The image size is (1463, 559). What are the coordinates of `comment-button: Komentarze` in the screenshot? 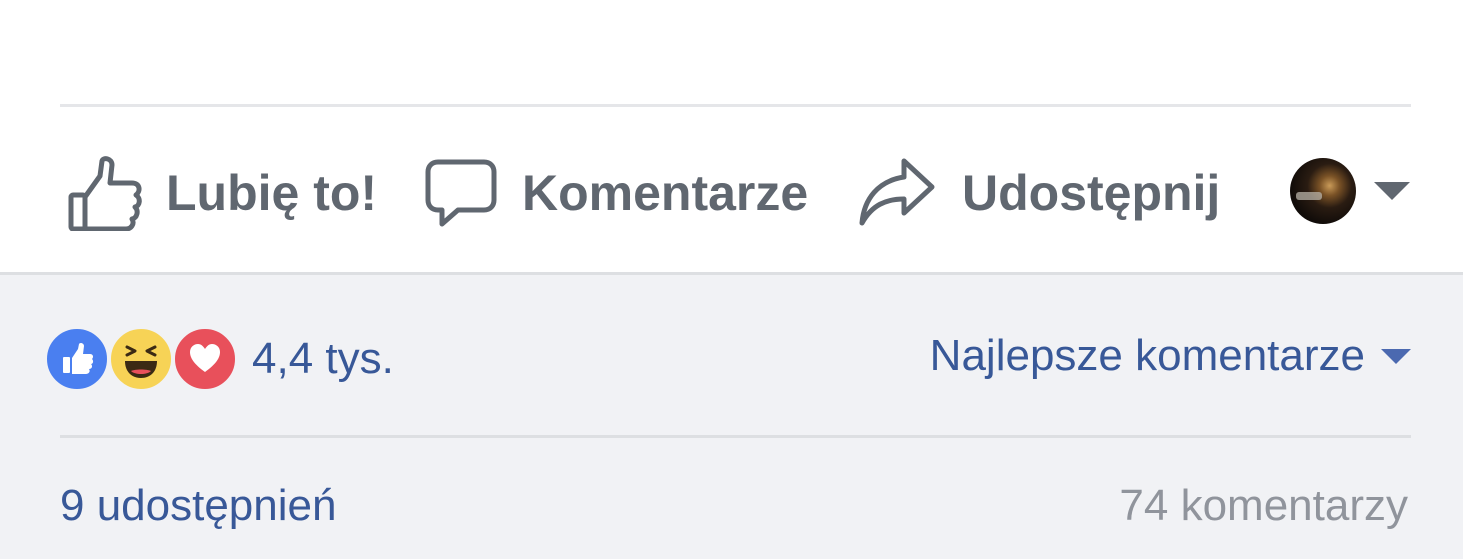 It's located at (616, 193).